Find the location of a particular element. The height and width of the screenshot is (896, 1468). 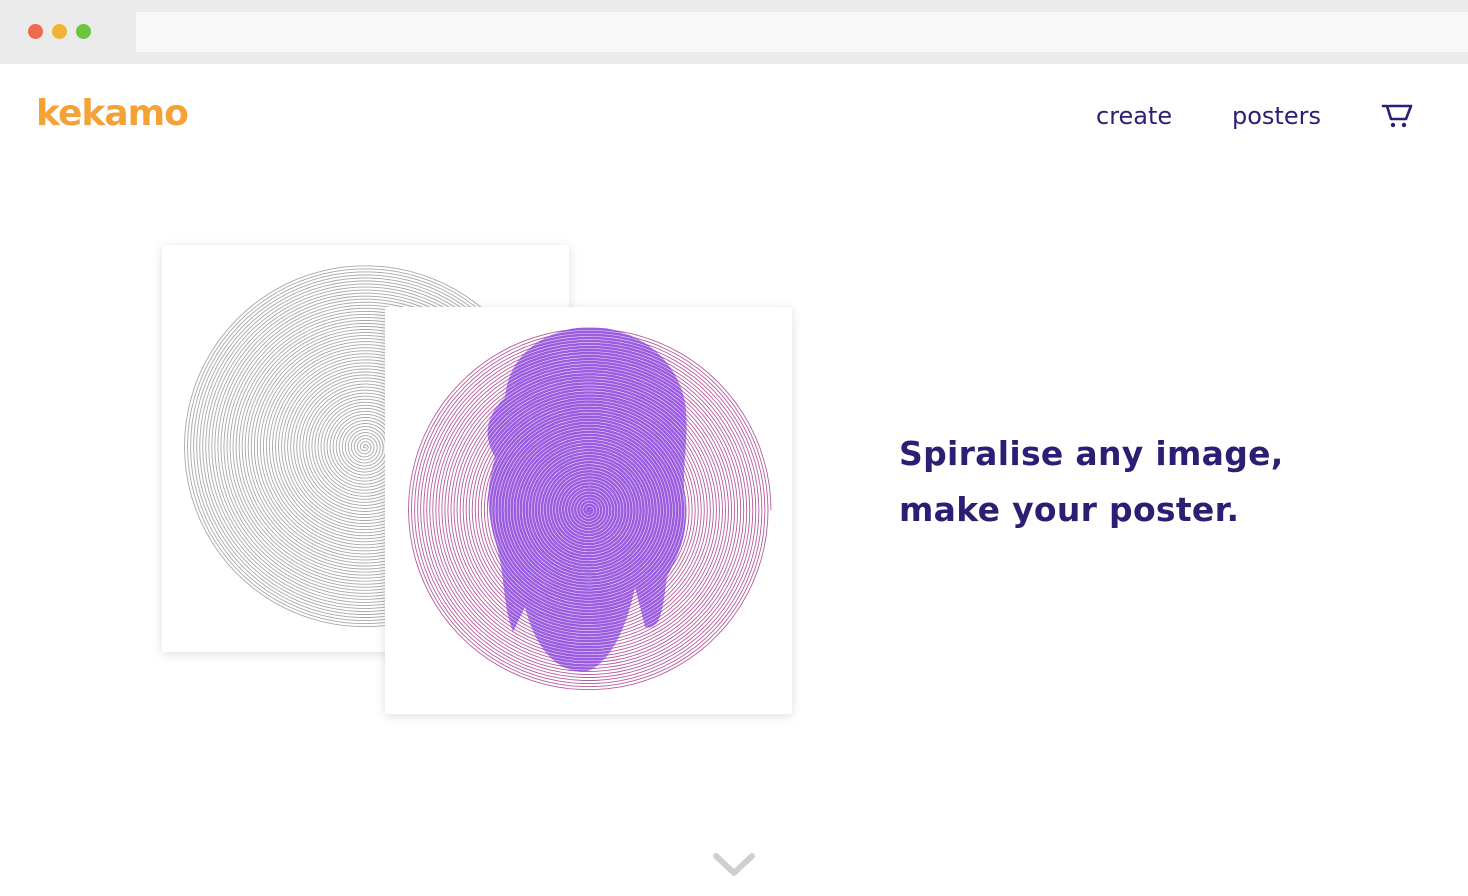

browser-chrome is located at coordinates (734, 32).